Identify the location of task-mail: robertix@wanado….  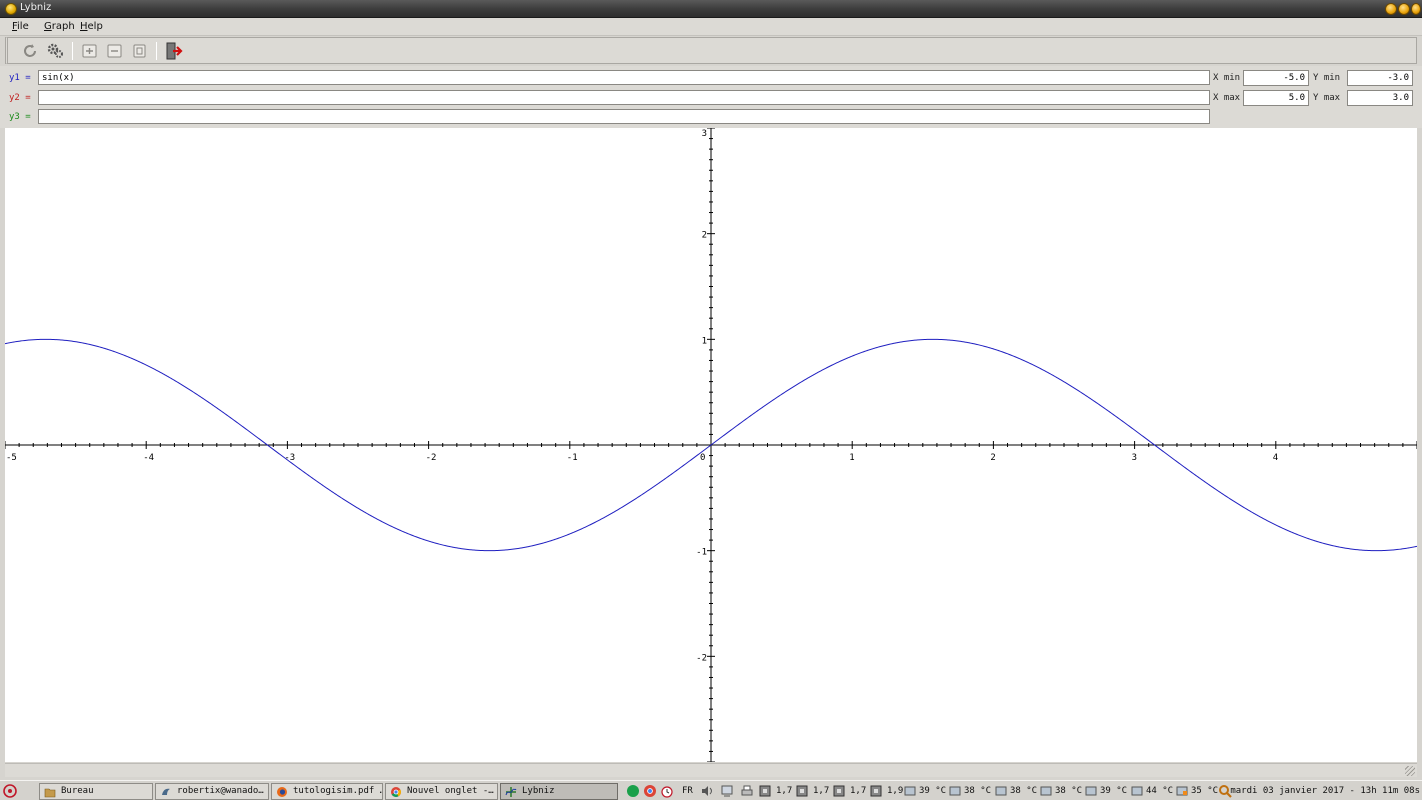
(212, 791).